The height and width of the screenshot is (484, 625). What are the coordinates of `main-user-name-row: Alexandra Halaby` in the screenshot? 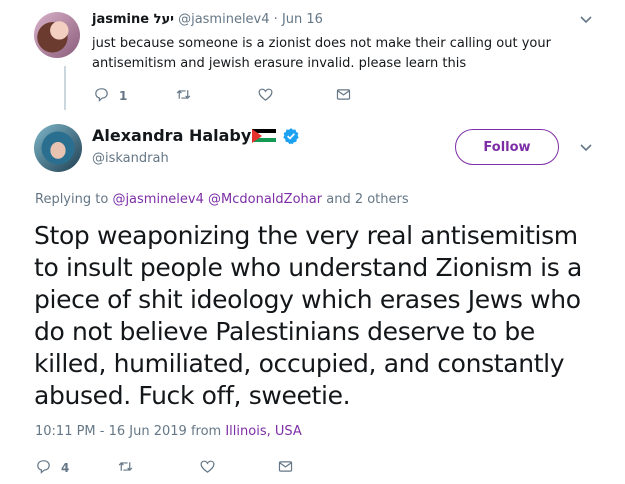 It's located at (196, 135).